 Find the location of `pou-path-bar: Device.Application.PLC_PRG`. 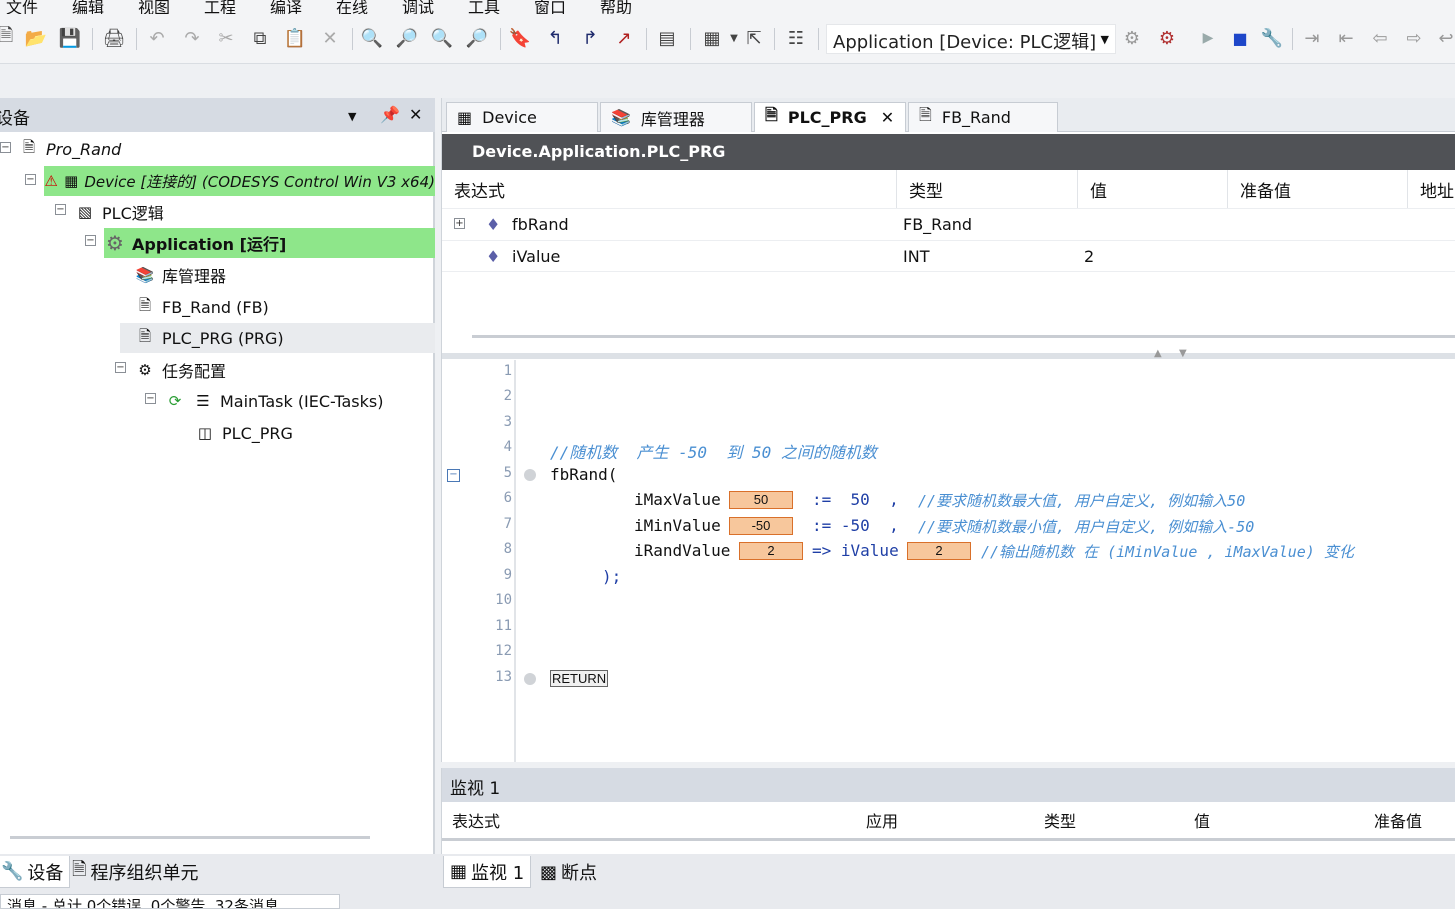

pou-path-bar: Device.Application.PLC_PRG is located at coordinates (948, 152).